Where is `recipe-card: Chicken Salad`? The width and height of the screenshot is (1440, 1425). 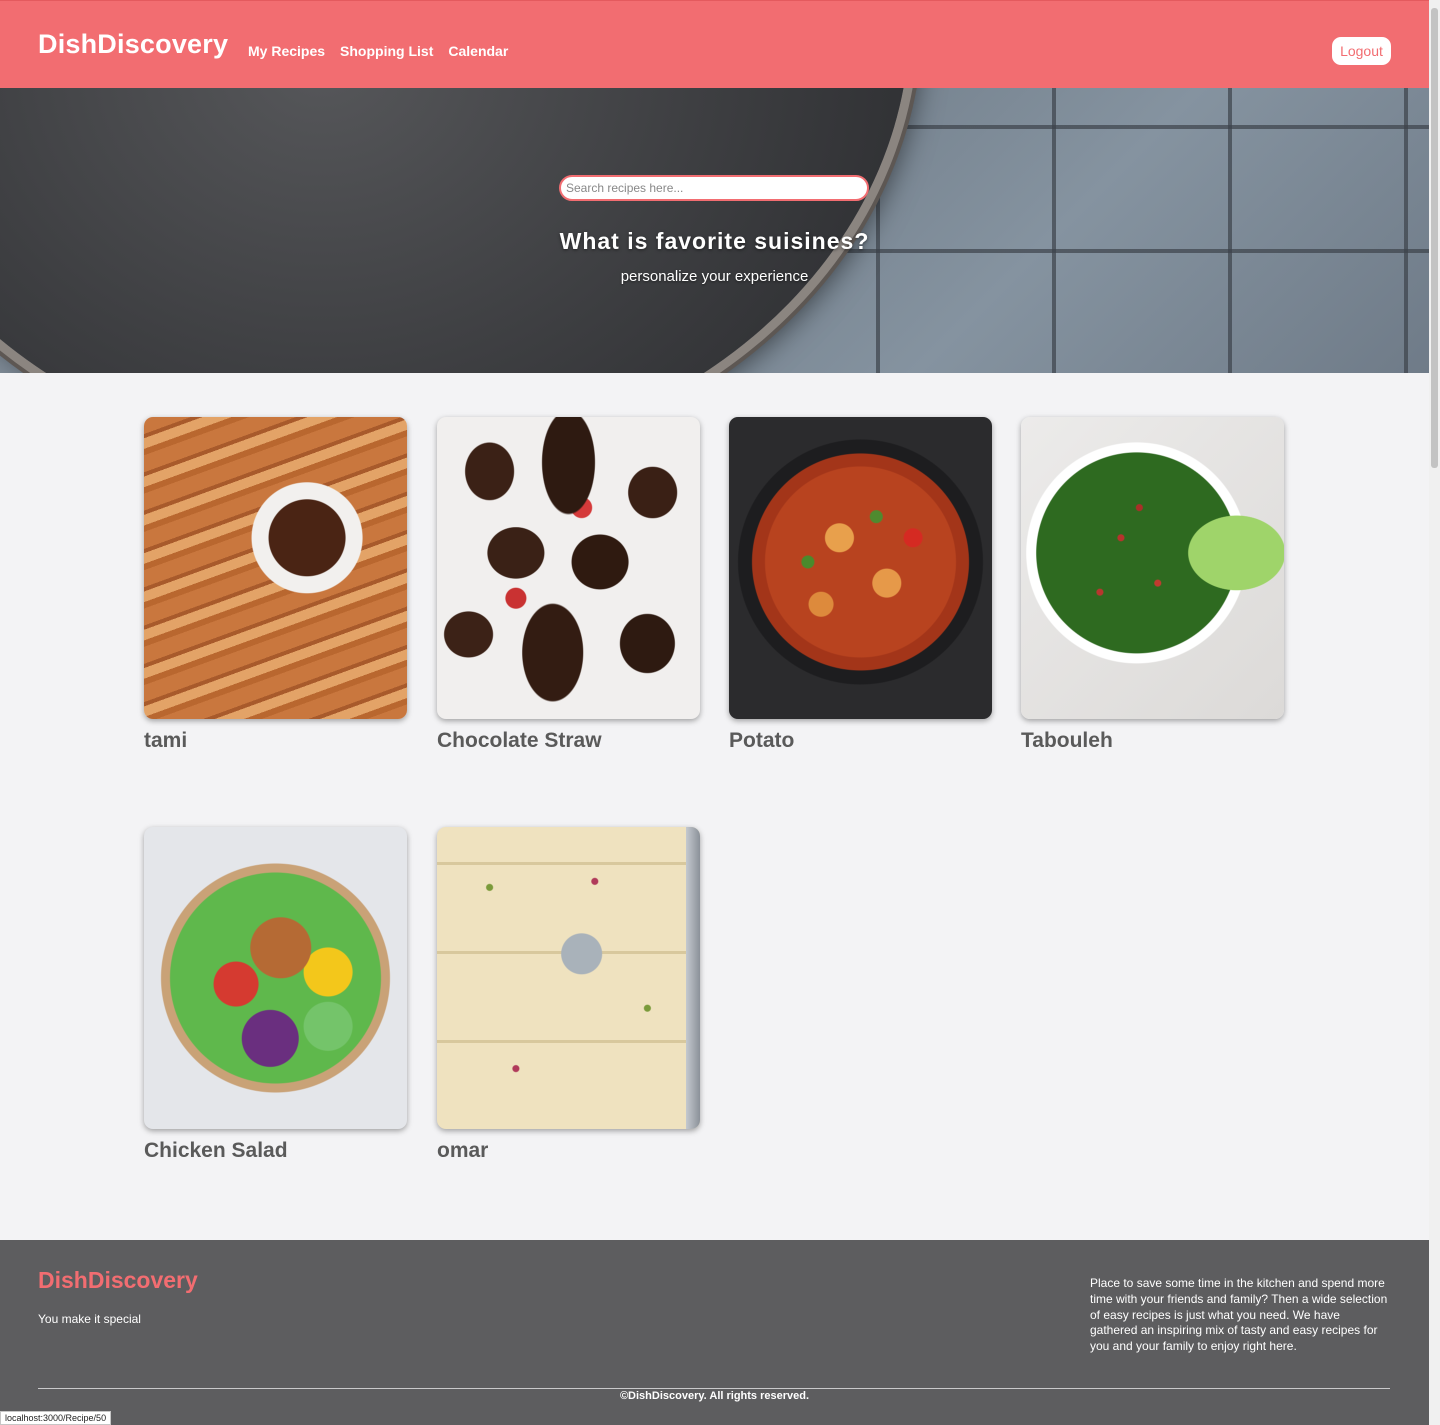
recipe-card: Chicken Salad is located at coordinates (275, 995).